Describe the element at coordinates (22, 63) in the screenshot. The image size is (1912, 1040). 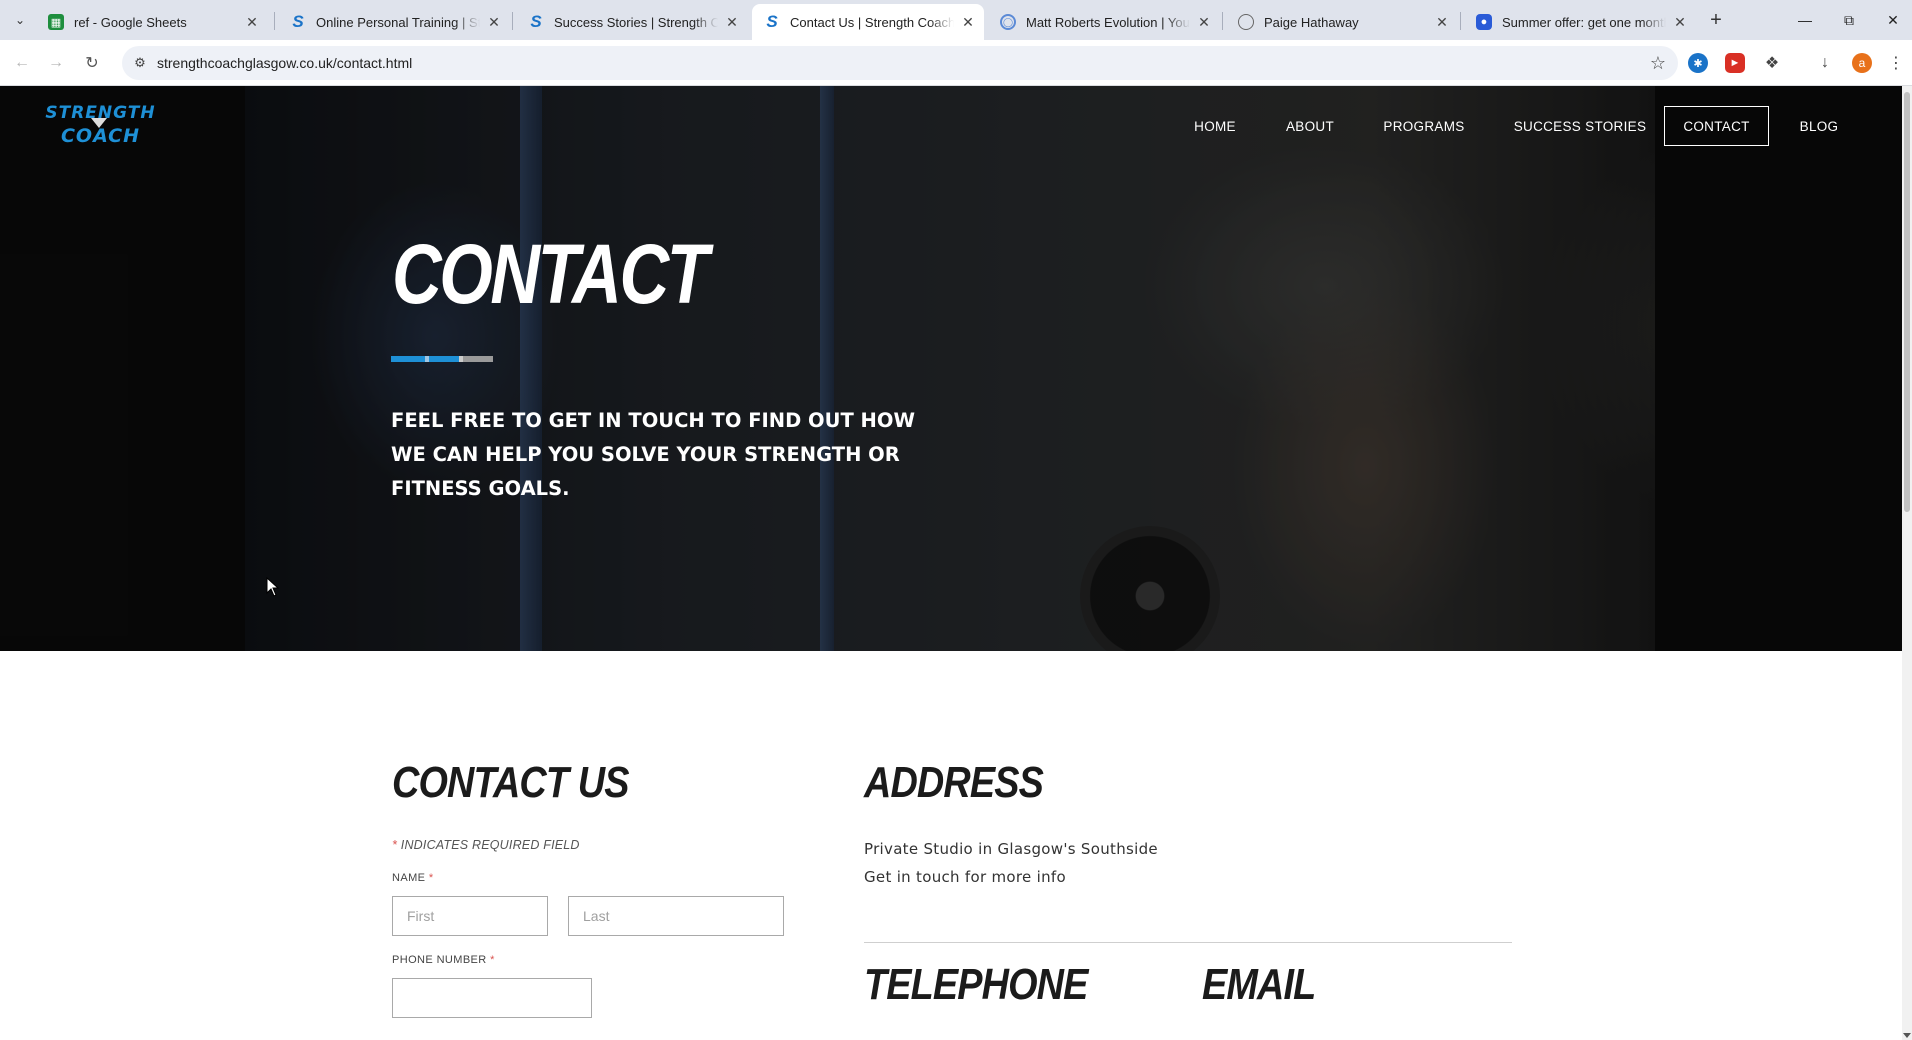
I see `back-button: ←` at that location.